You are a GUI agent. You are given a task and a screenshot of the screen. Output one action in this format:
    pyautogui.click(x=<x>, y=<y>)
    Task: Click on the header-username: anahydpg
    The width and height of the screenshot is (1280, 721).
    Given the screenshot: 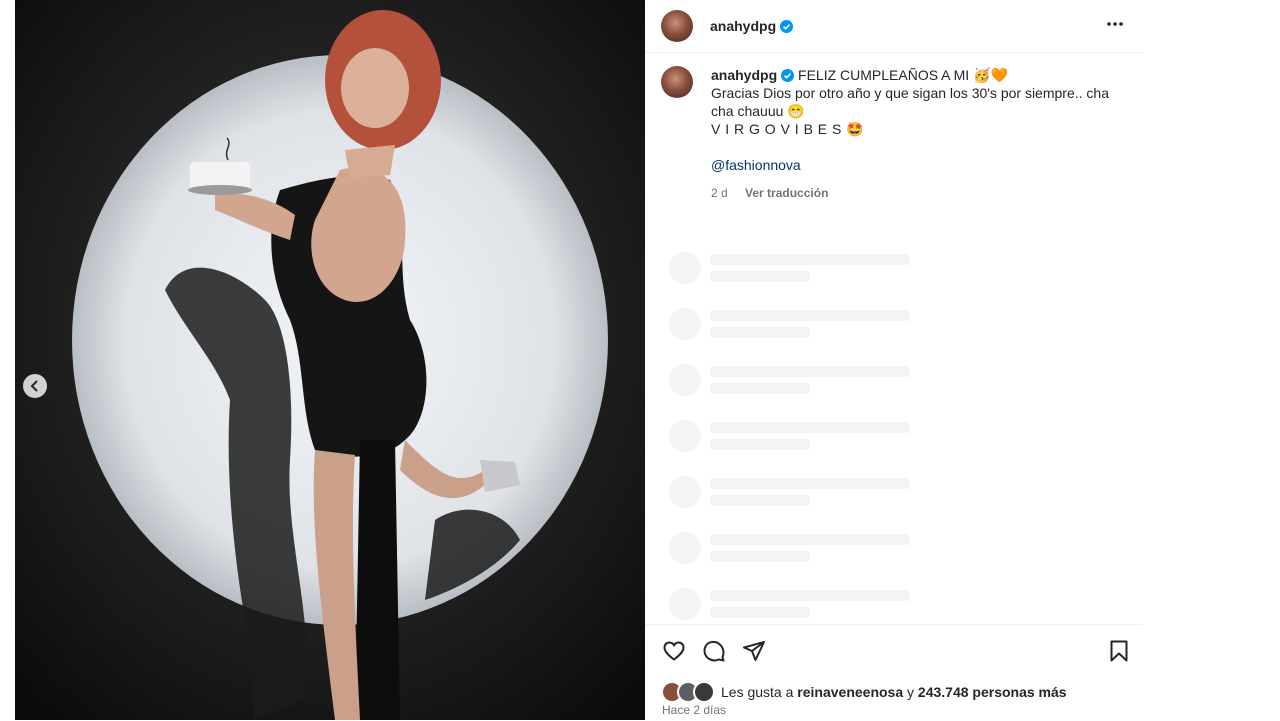 What is the action you would take?
    pyautogui.click(x=743, y=26)
    